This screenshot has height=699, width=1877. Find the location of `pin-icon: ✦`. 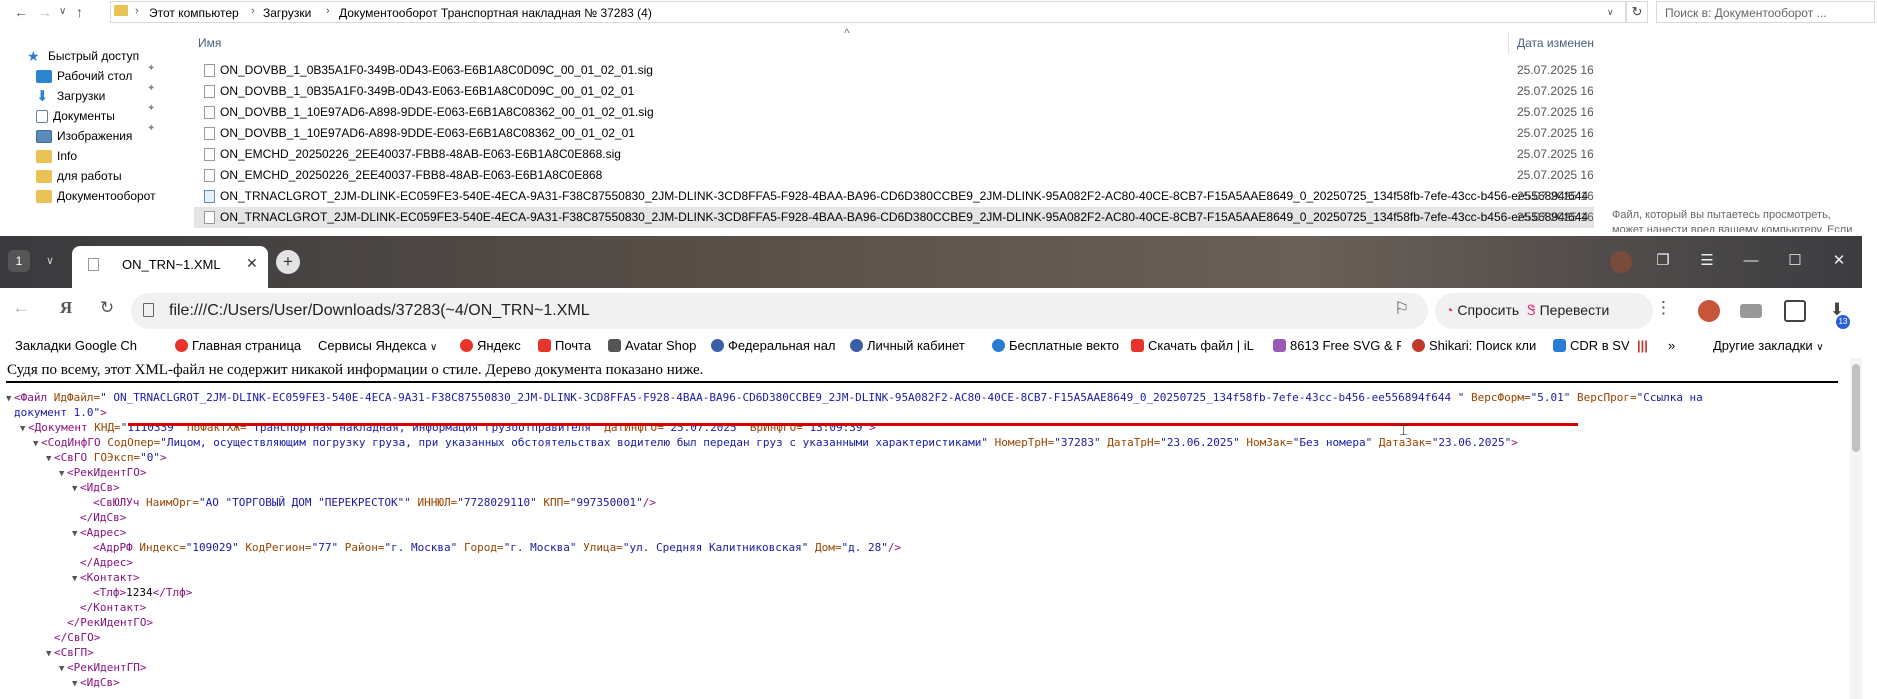

pin-icon: ✦ is located at coordinates (151, 108).